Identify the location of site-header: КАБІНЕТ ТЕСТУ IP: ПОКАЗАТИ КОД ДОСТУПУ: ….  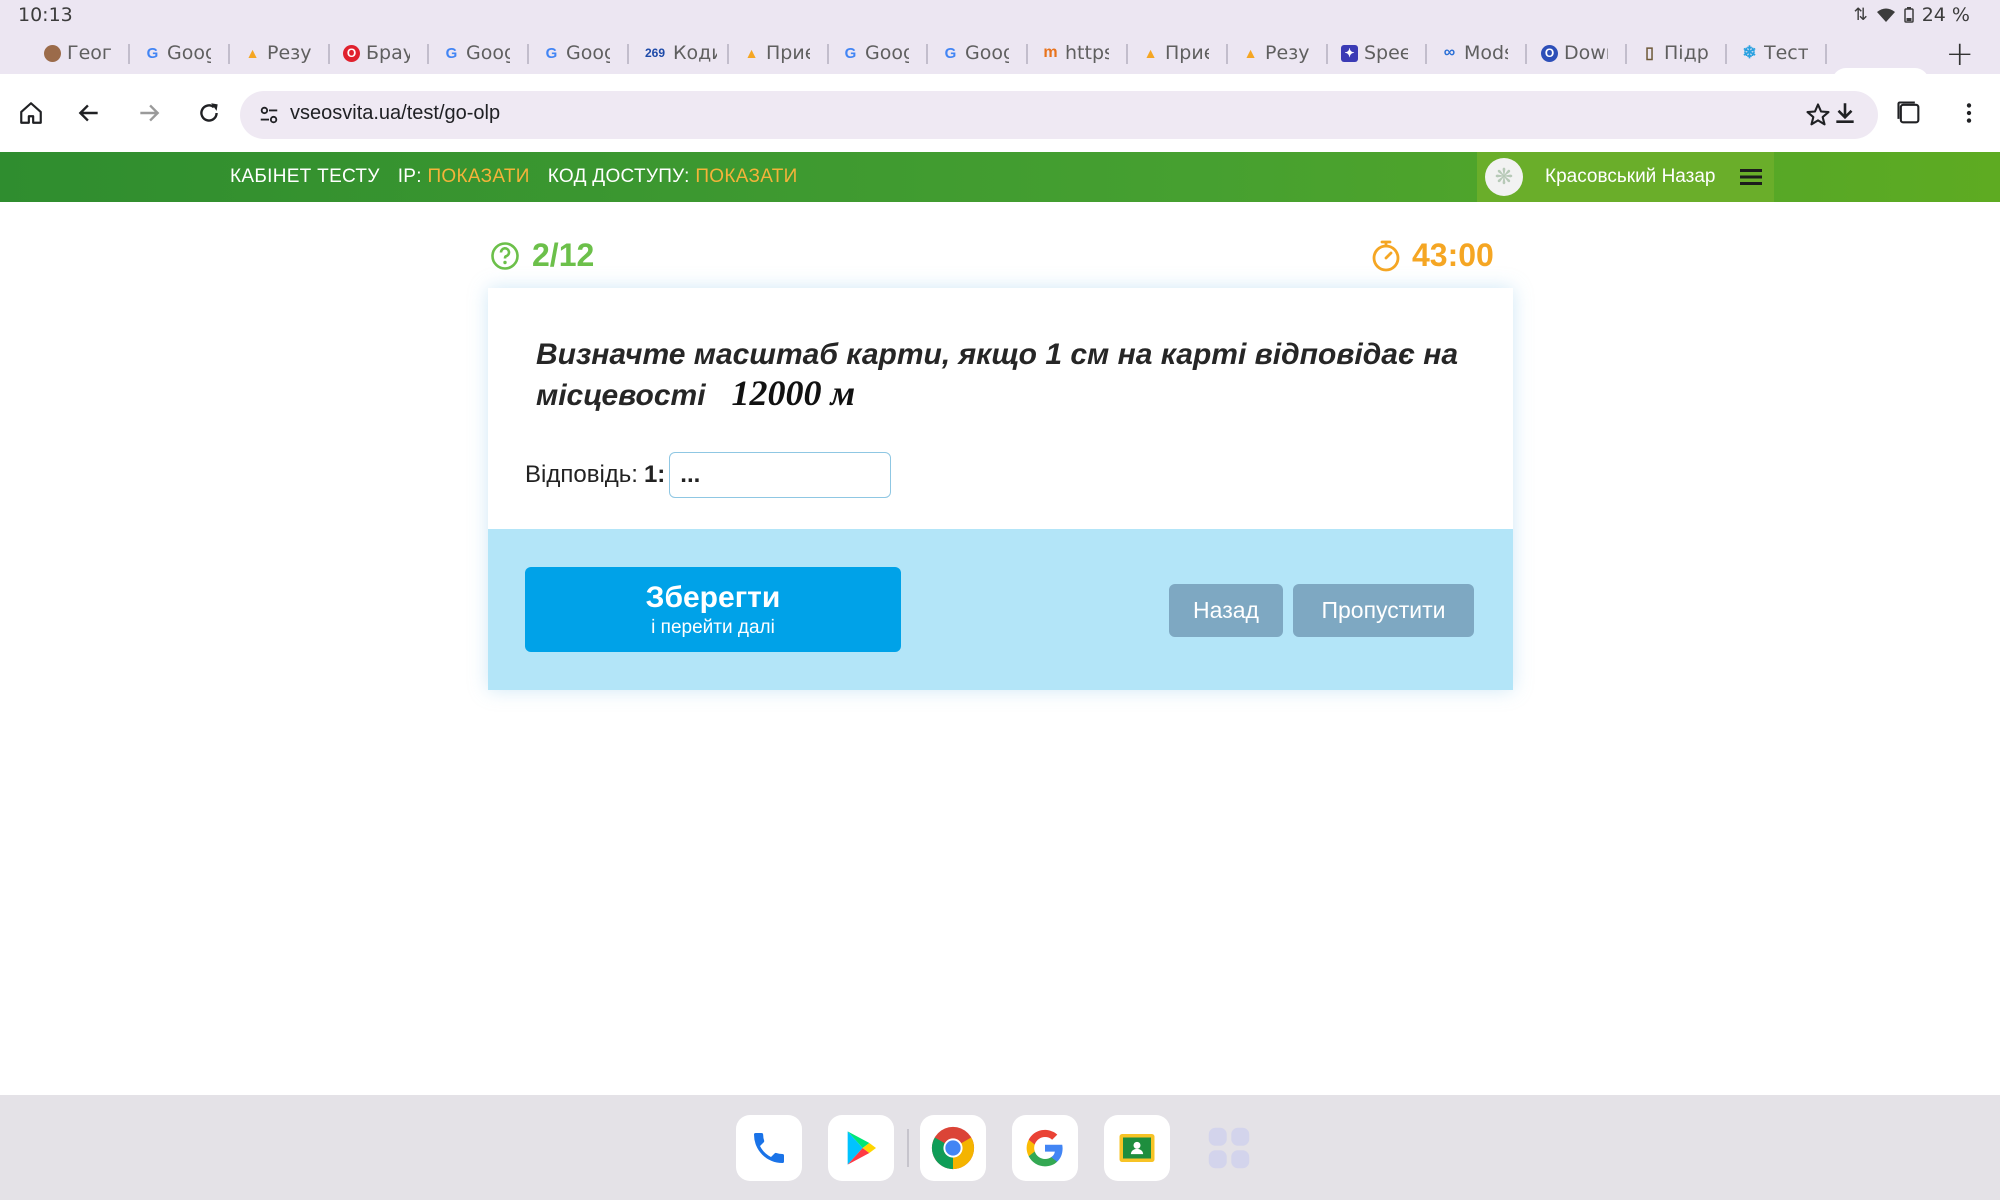
(1000, 177).